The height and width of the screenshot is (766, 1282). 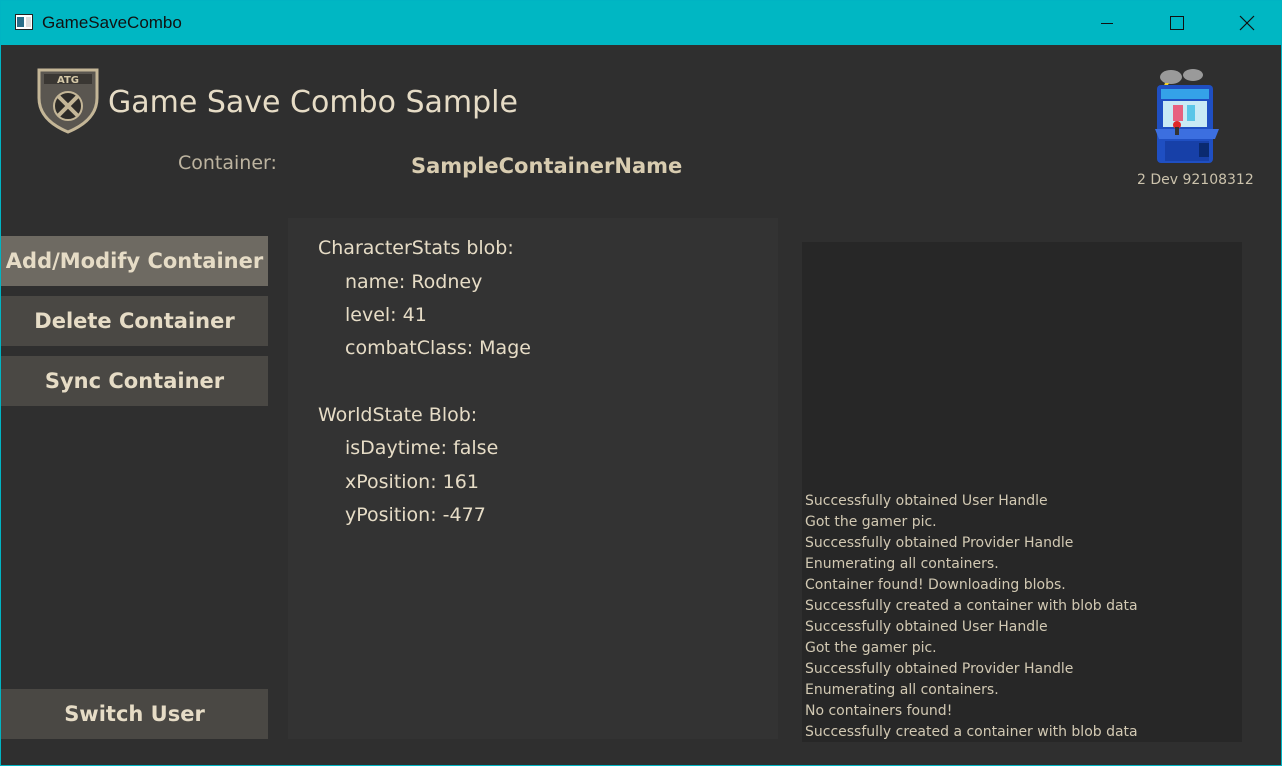 I want to click on character-field-level: level: 41, so click(x=386, y=315).